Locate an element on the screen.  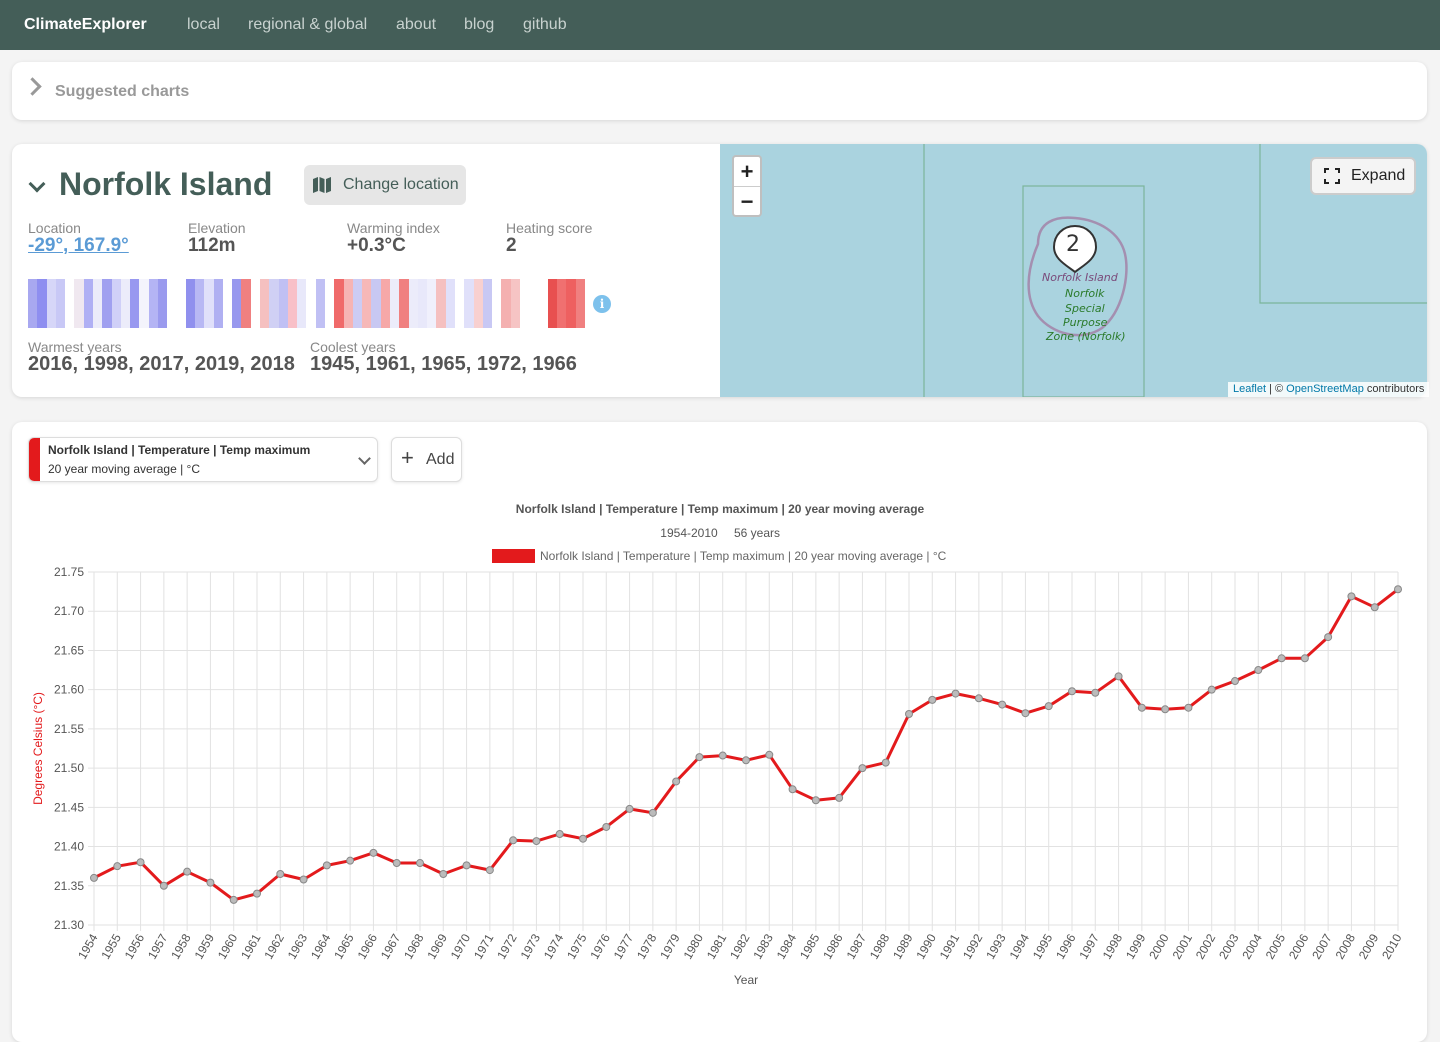
attribution-tail: contributors is located at coordinates (1394, 389).